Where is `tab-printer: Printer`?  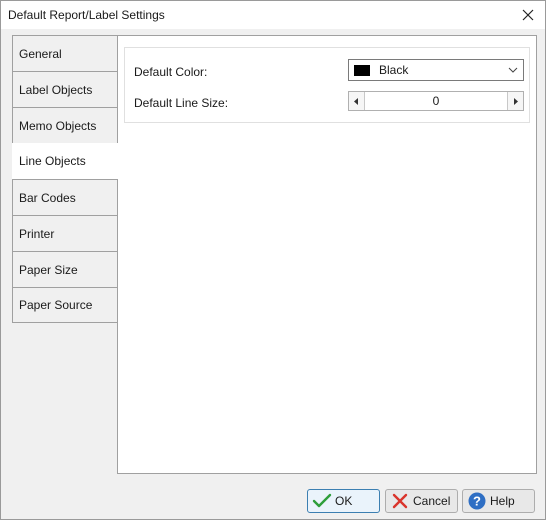
tab-printer: Printer is located at coordinates (65, 233).